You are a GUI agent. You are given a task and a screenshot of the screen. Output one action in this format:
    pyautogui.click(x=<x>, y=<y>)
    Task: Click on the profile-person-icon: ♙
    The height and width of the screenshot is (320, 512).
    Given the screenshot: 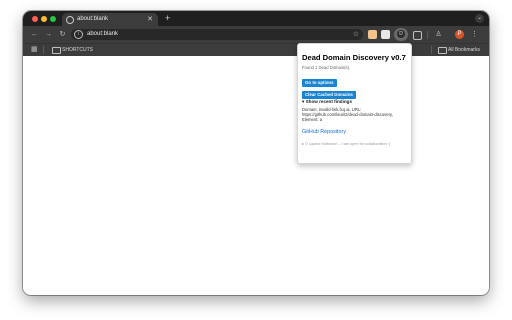 What is the action you would take?
    pyautogui.click(x=438, y=34)
    